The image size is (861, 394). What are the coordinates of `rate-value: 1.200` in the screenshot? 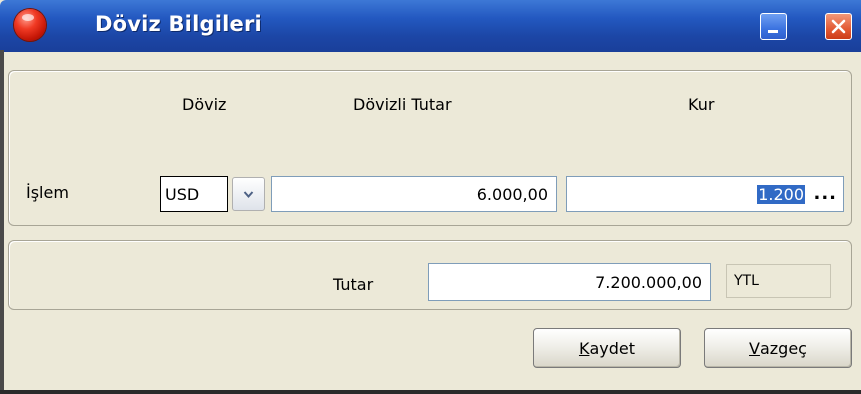 It's located at (781, 194).